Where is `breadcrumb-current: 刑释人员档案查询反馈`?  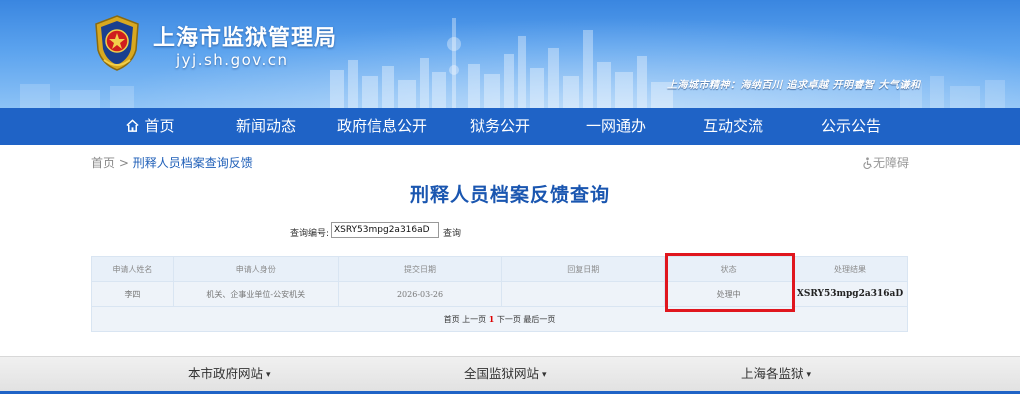 breadcrumb-current: 刑释人员档案查询反馈 is located at coordinates (193, 163).